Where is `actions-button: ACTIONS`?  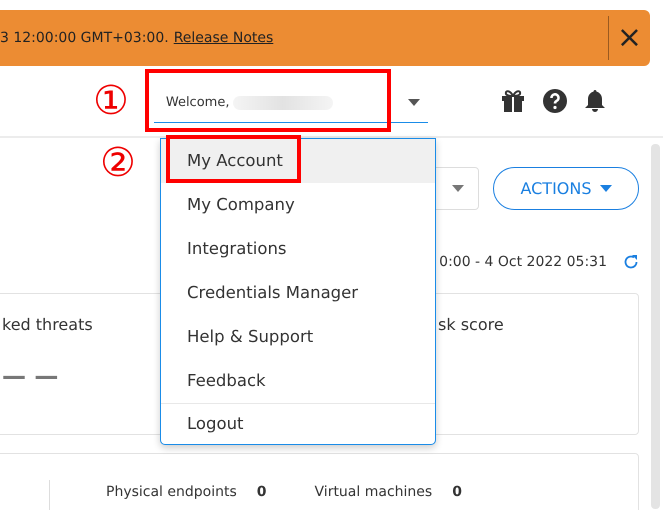 actions-button: ACTIONS is located at coordinates (566, 188).